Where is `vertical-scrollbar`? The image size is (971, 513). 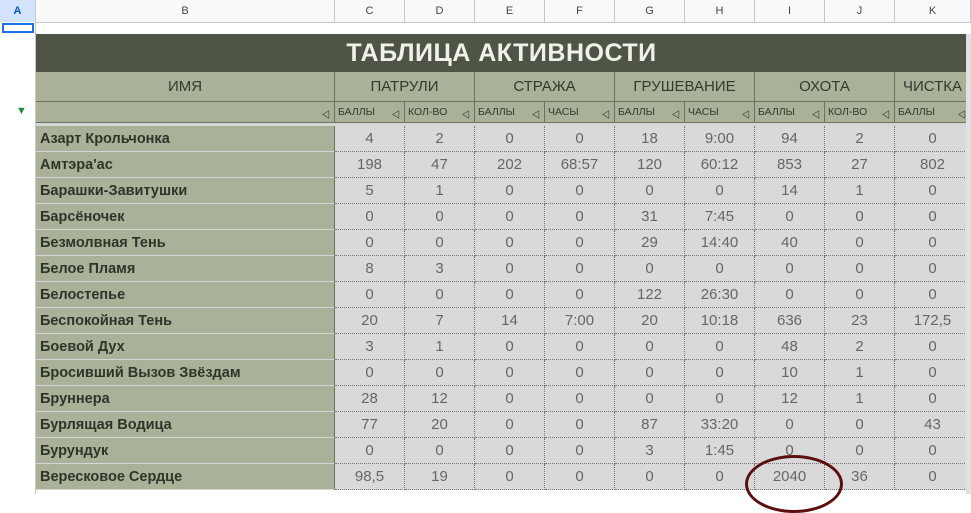
vertical-scrollbar is located at coordinates (968, 264).